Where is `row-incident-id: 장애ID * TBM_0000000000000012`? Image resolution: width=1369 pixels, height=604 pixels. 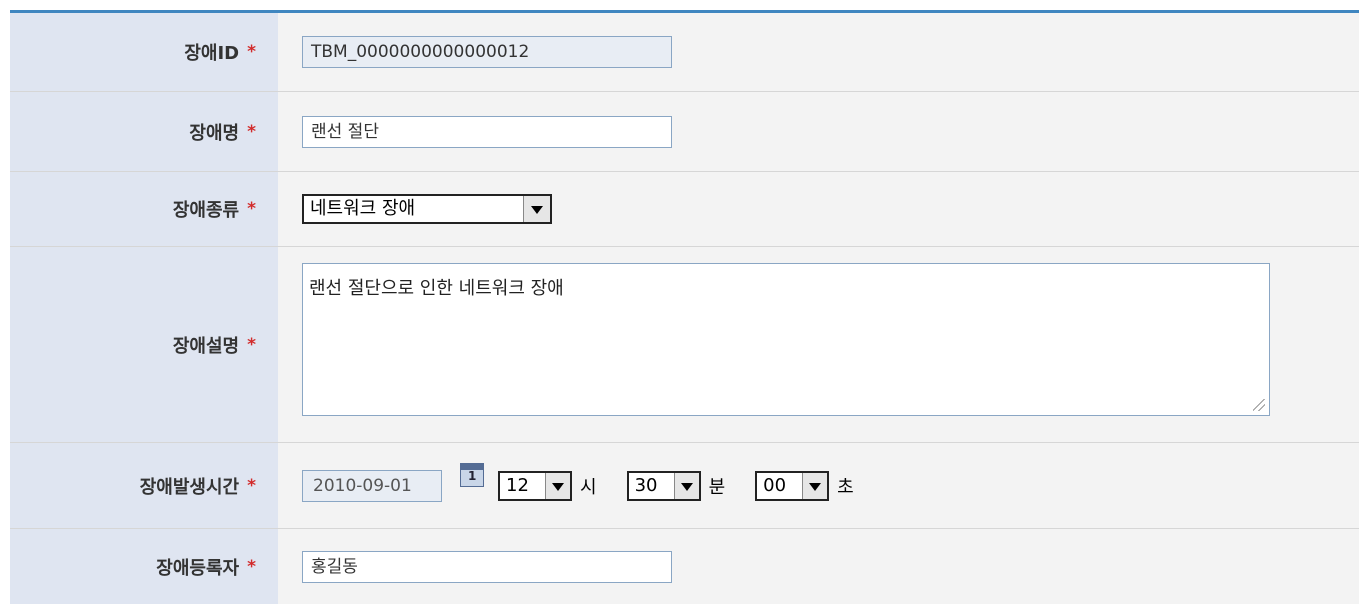 row-incident-id: 장애ID * TBM_0000000000000012 is located at coordinates (684, 52).